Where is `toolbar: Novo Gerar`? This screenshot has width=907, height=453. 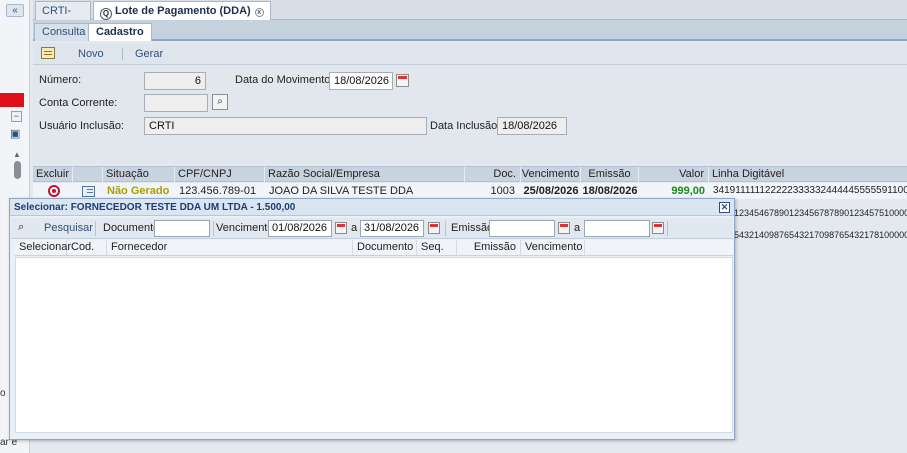
toolbar: Novo Gerar is located at coordinates (470, 54).